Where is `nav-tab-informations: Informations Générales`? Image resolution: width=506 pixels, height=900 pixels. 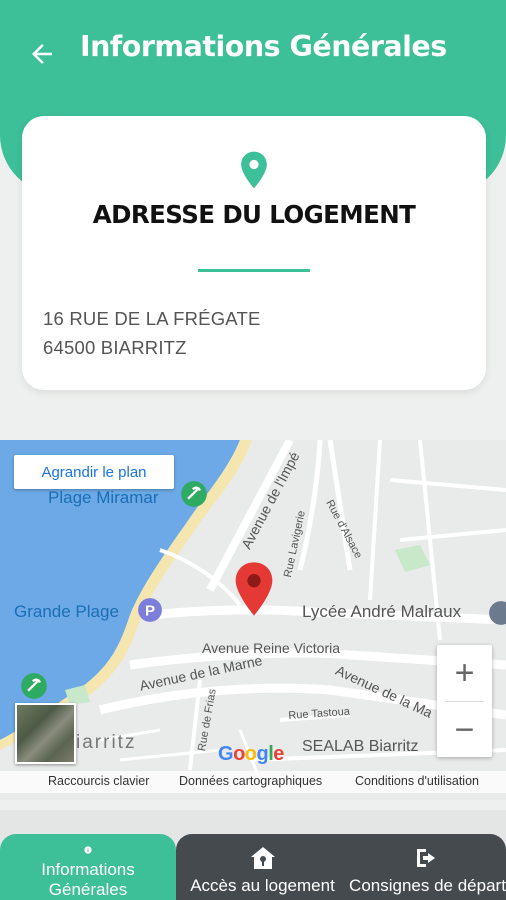 nav-tab-informations: Informations Générales is located at coordinates (88, 867).